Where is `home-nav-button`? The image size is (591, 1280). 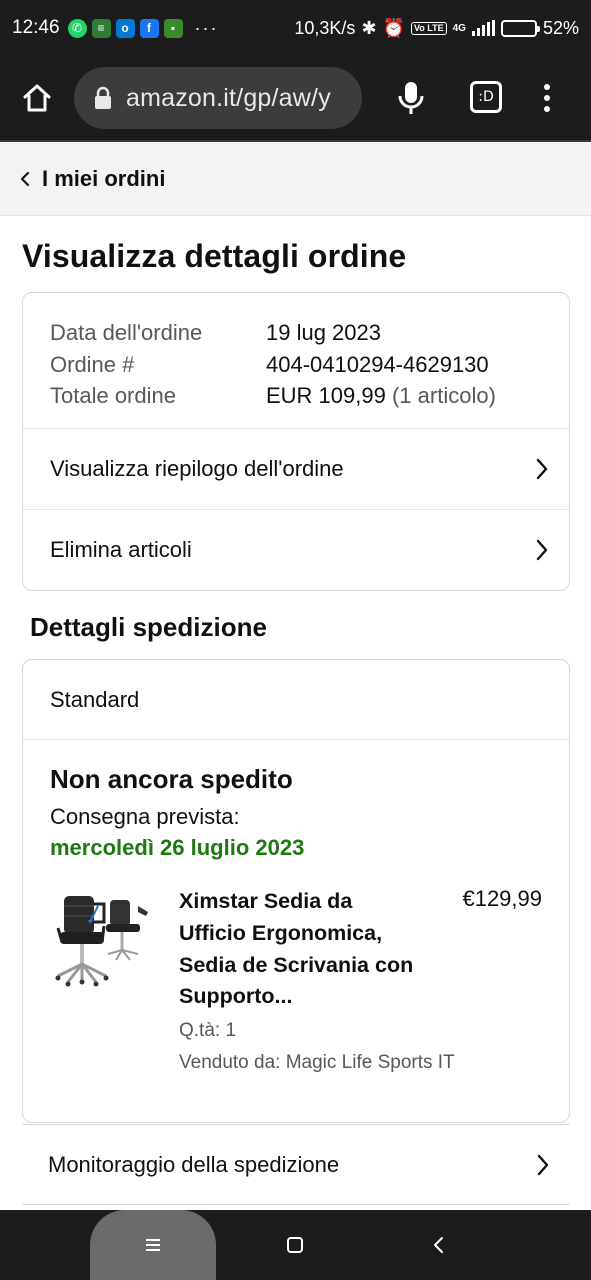
home-nav-button is located at coordinates (295, 1245).